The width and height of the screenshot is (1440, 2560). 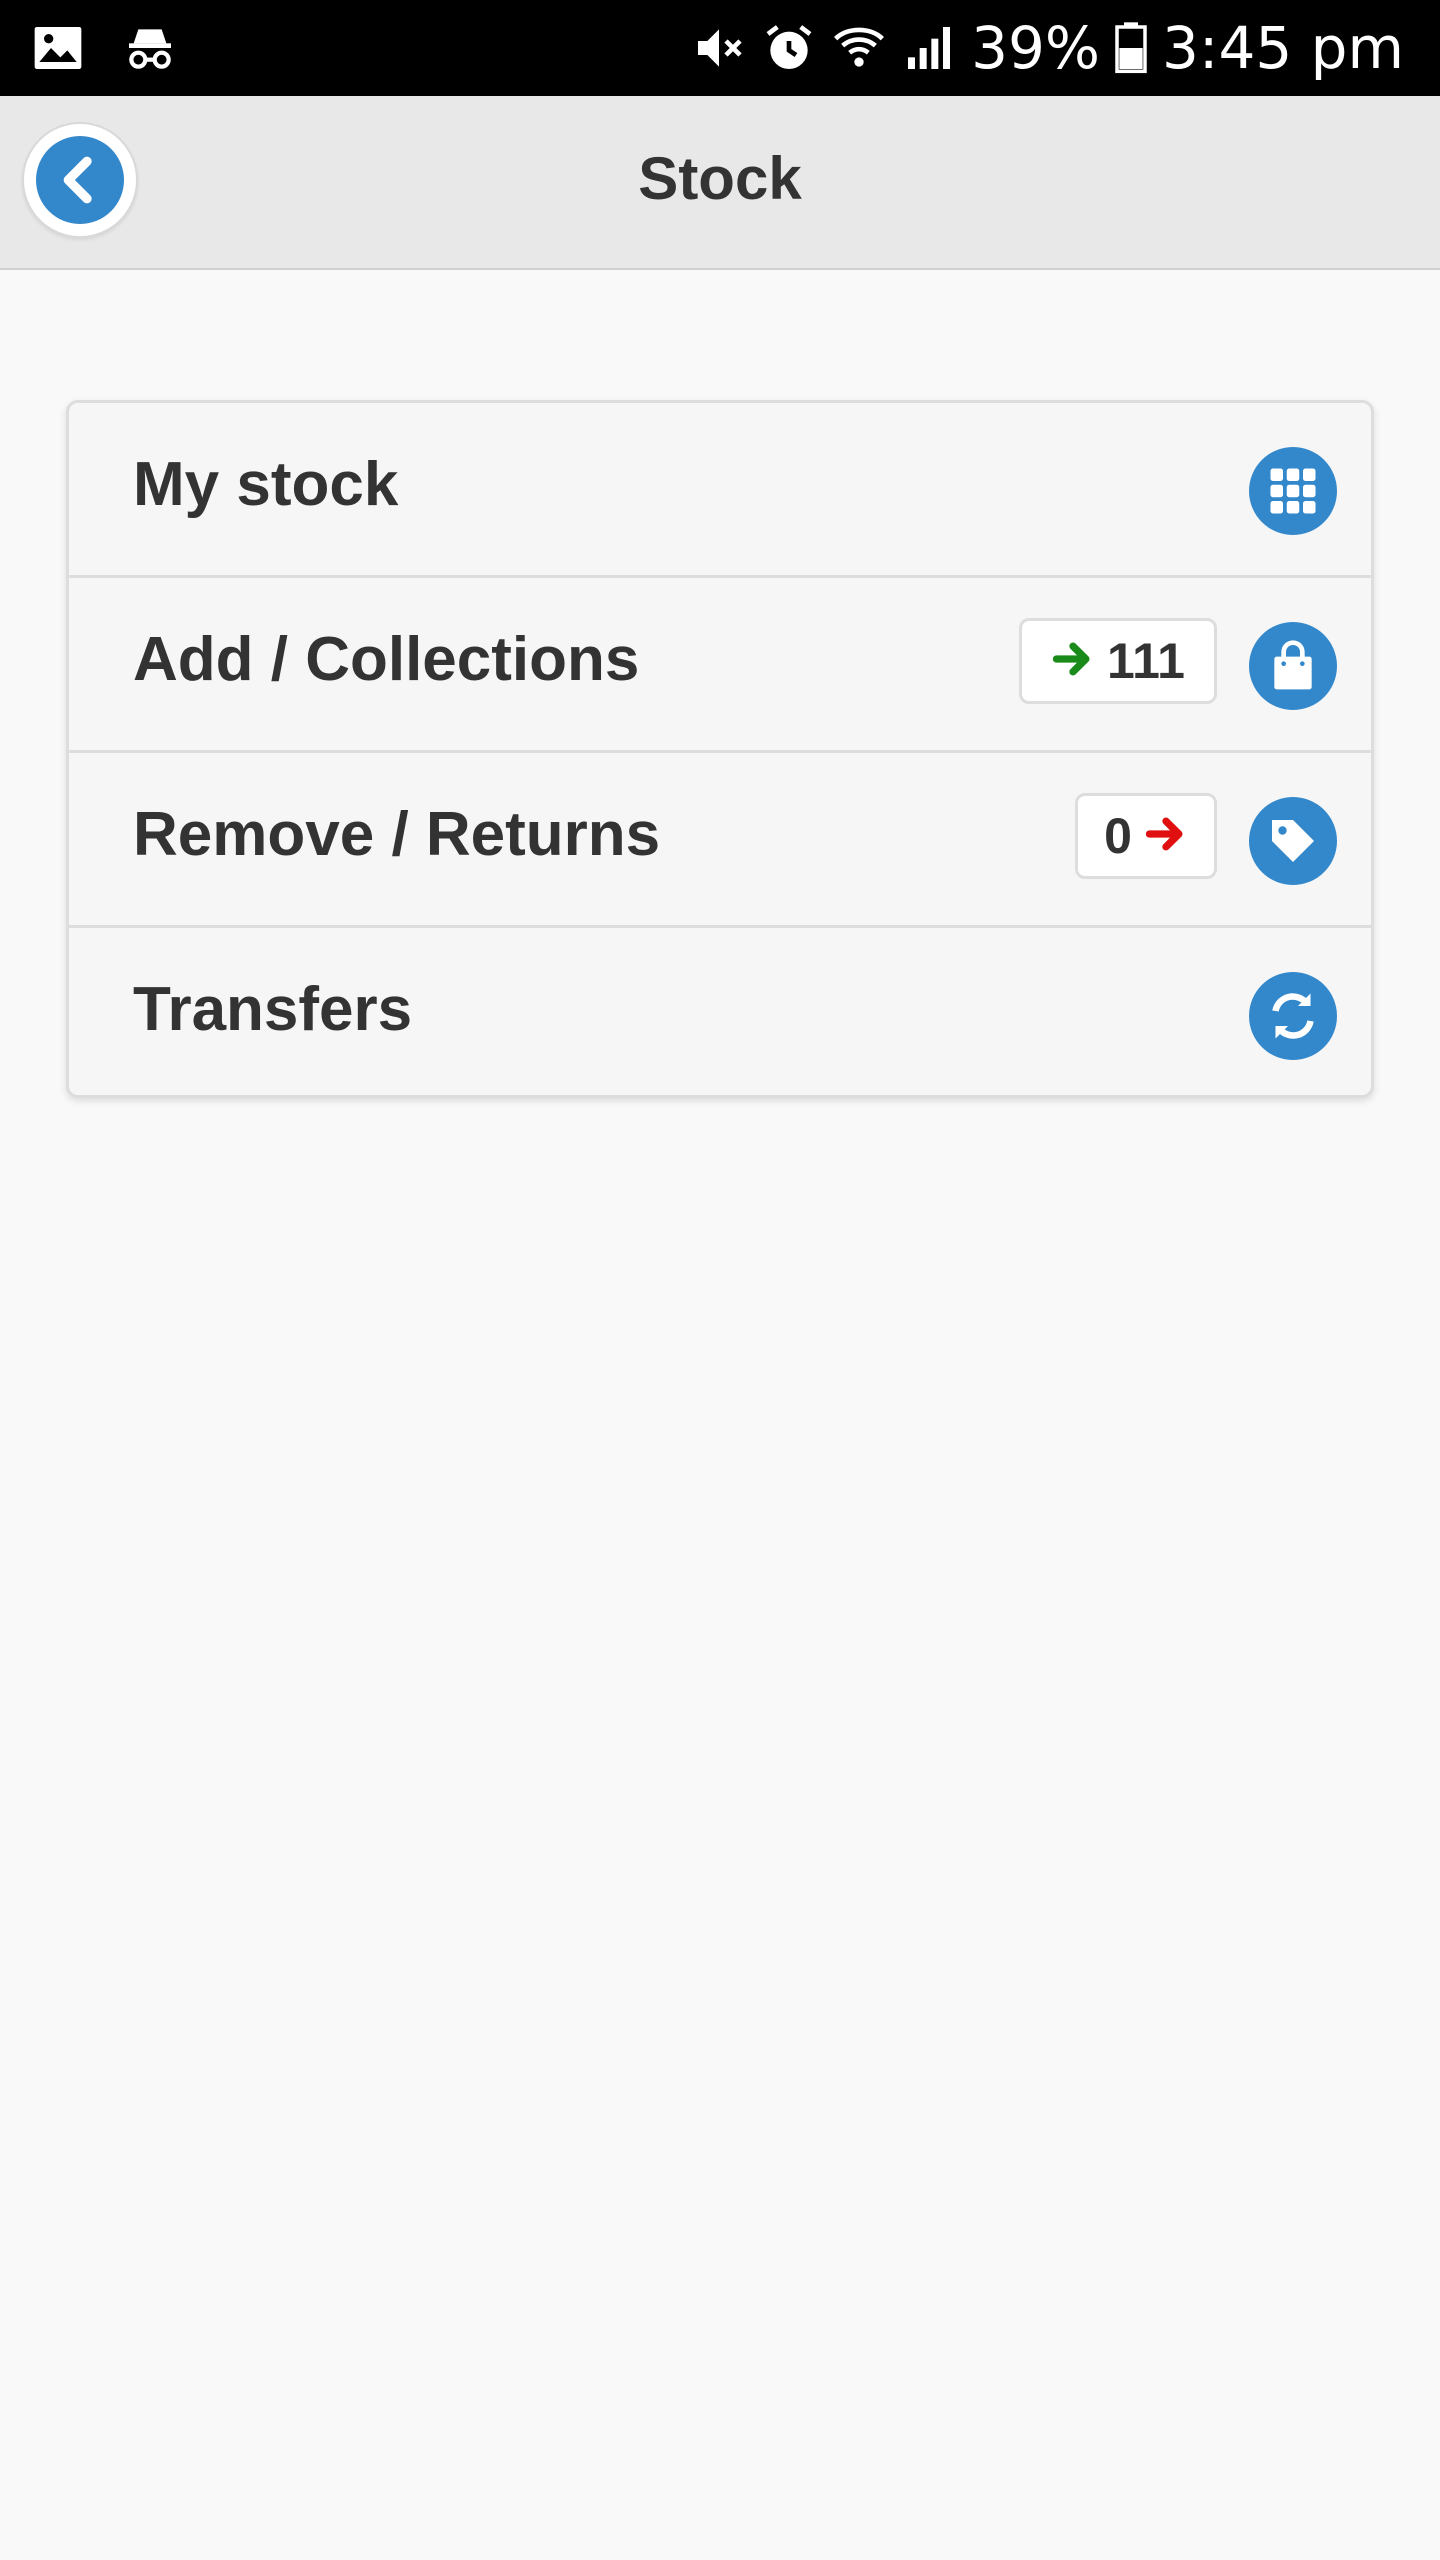 I want to click on menu-item-remove-returns: Remove / Returns 0, so click(x=720, y=840).